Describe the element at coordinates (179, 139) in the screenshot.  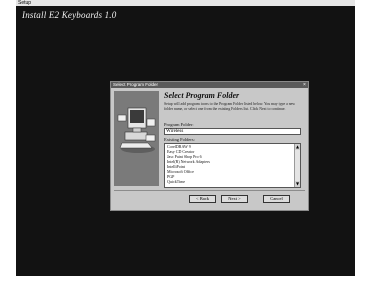
I see `existing-folders-label: Existing Folders:` at that location.